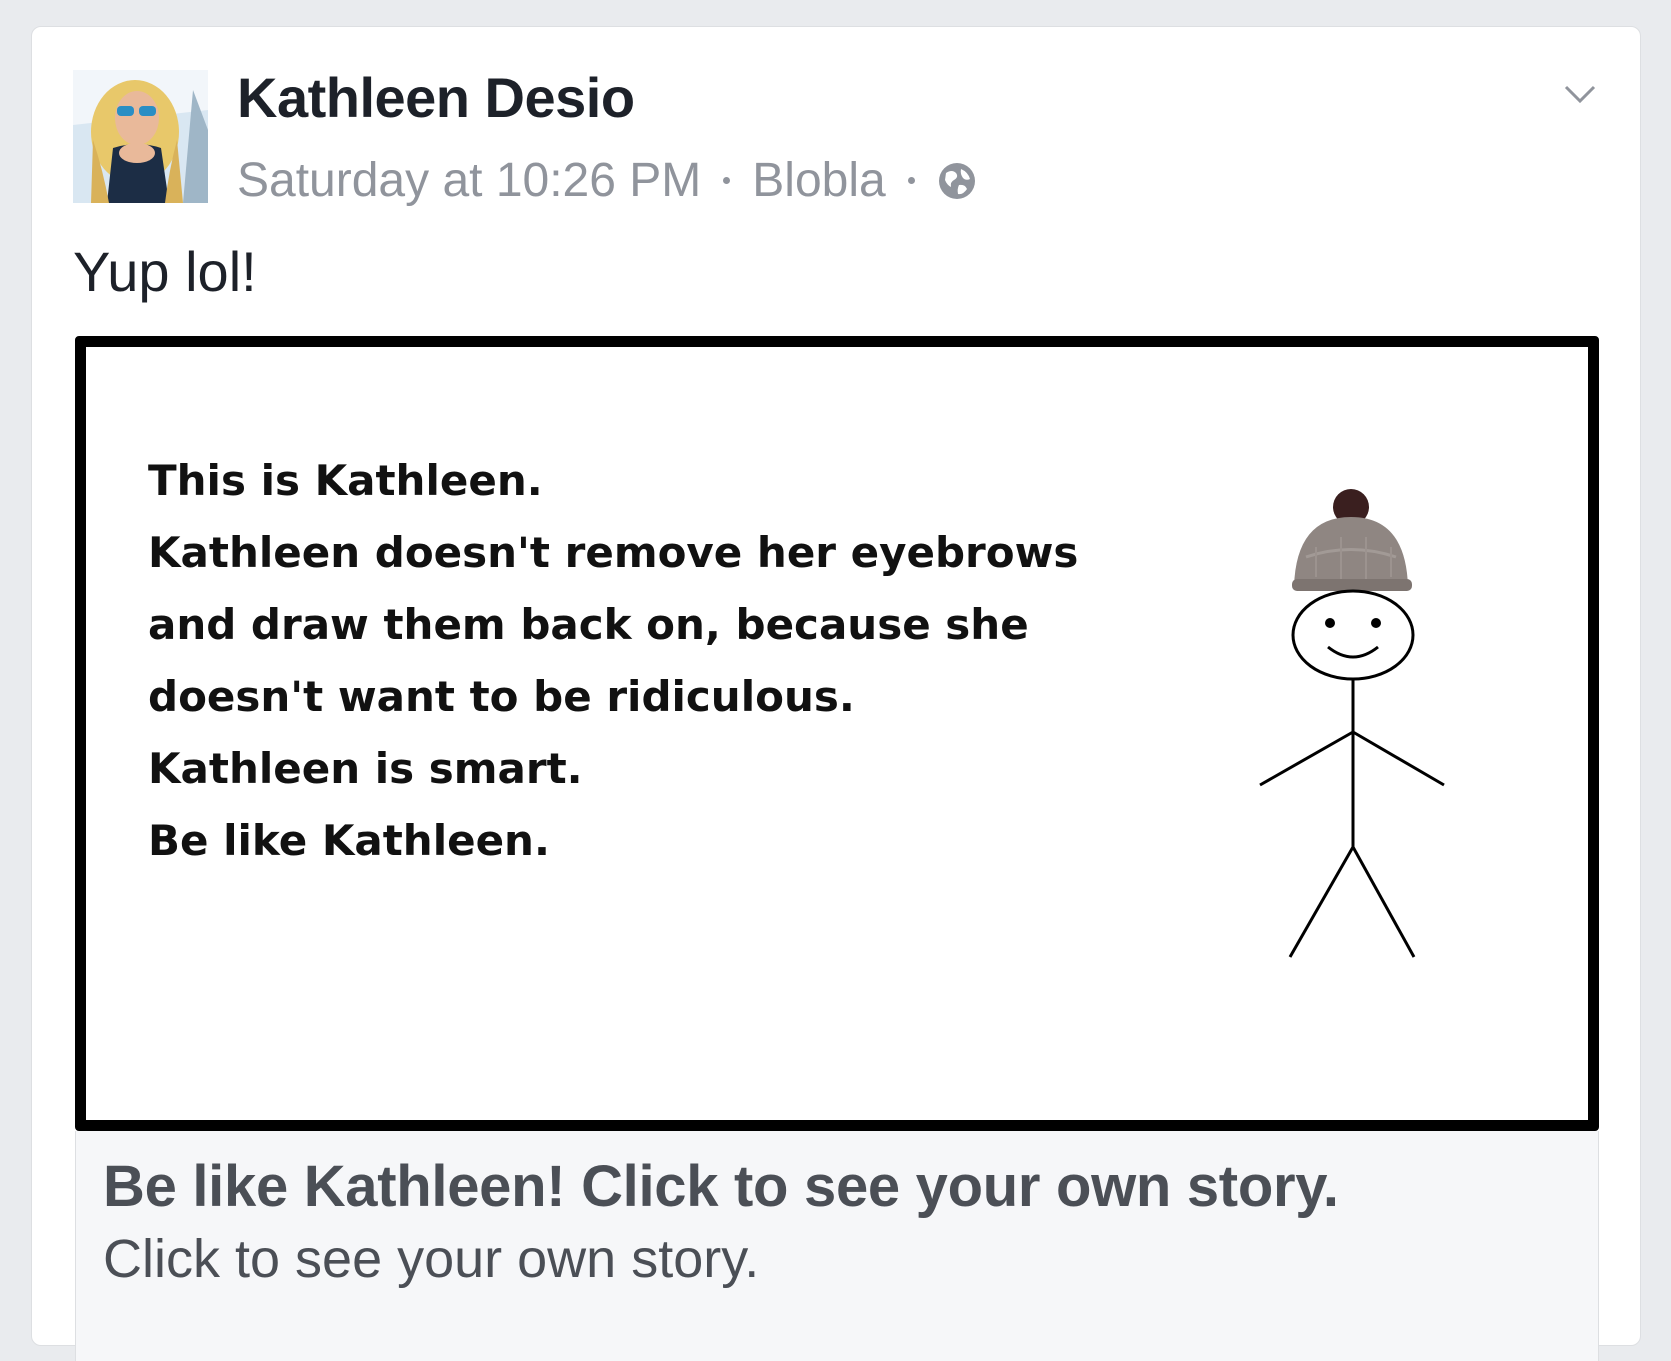 The image size is (1671, 1361). I want to click on post-text: Yup lol!, so click(165, 271).